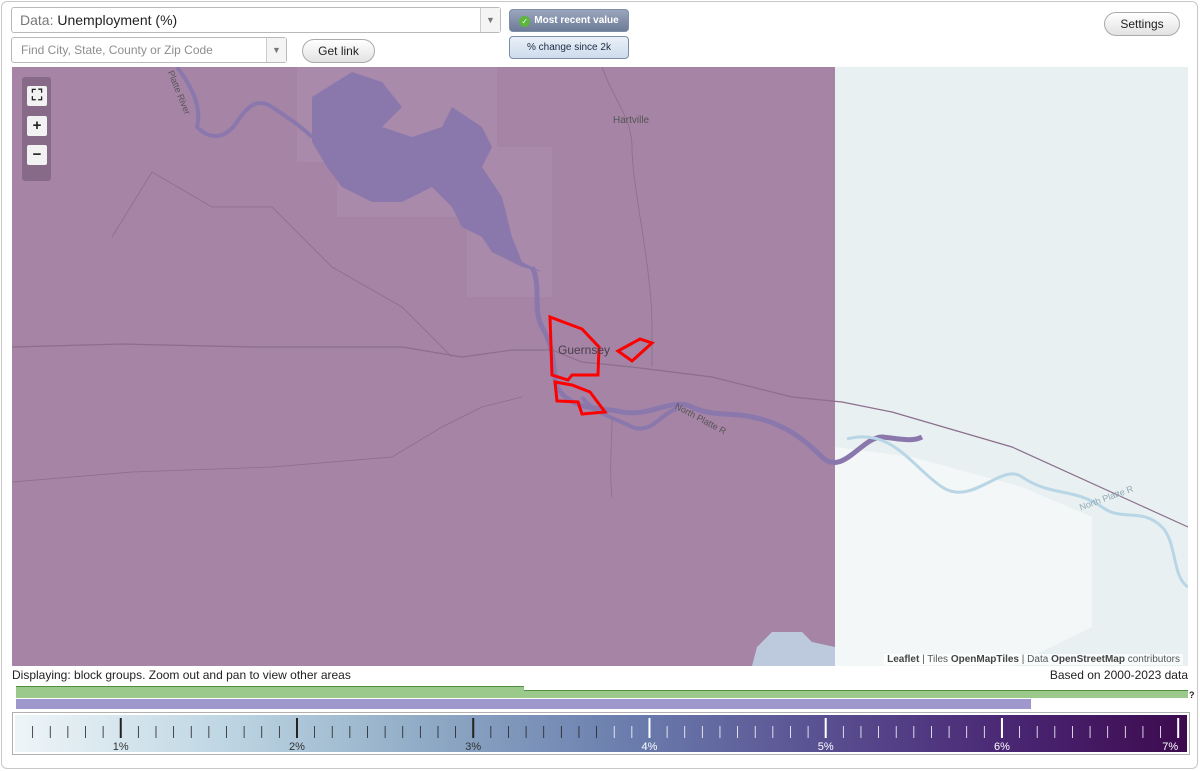  I want to click on most-recent-value-button: ✓ Most recent value, so click(569, 20).